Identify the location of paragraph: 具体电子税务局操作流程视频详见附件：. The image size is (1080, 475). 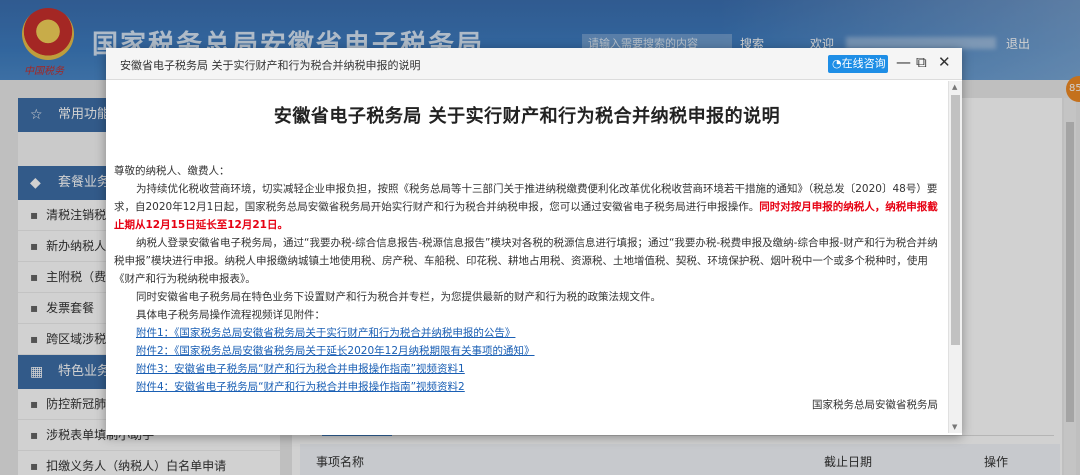
(230, 315).